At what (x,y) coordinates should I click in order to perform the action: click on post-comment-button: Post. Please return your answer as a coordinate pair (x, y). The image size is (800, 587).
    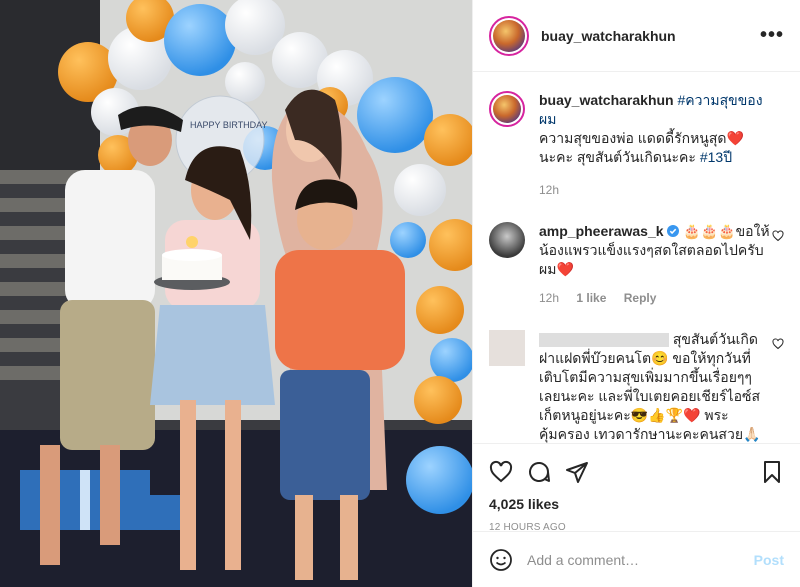
    Looking at the image, I should click on (769, 560).